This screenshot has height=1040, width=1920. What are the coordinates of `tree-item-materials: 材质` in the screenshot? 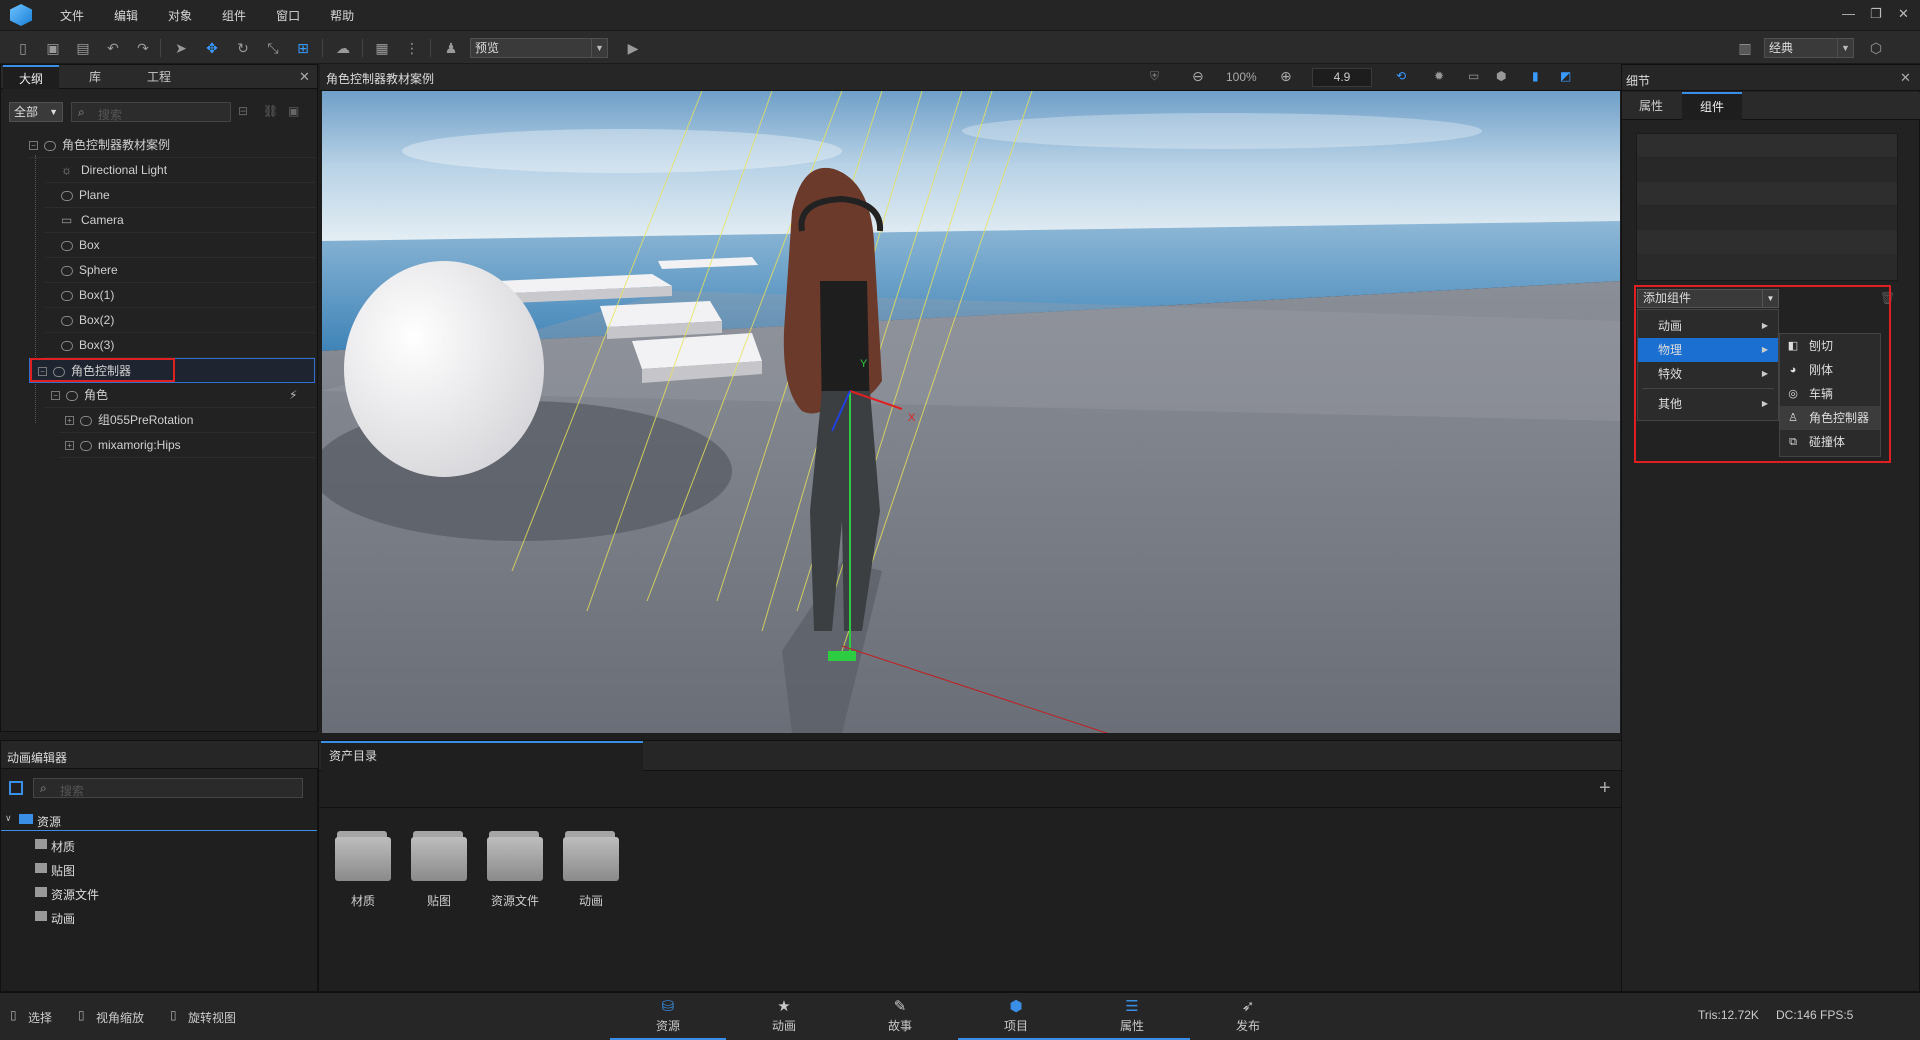 It's located at (159, 845).